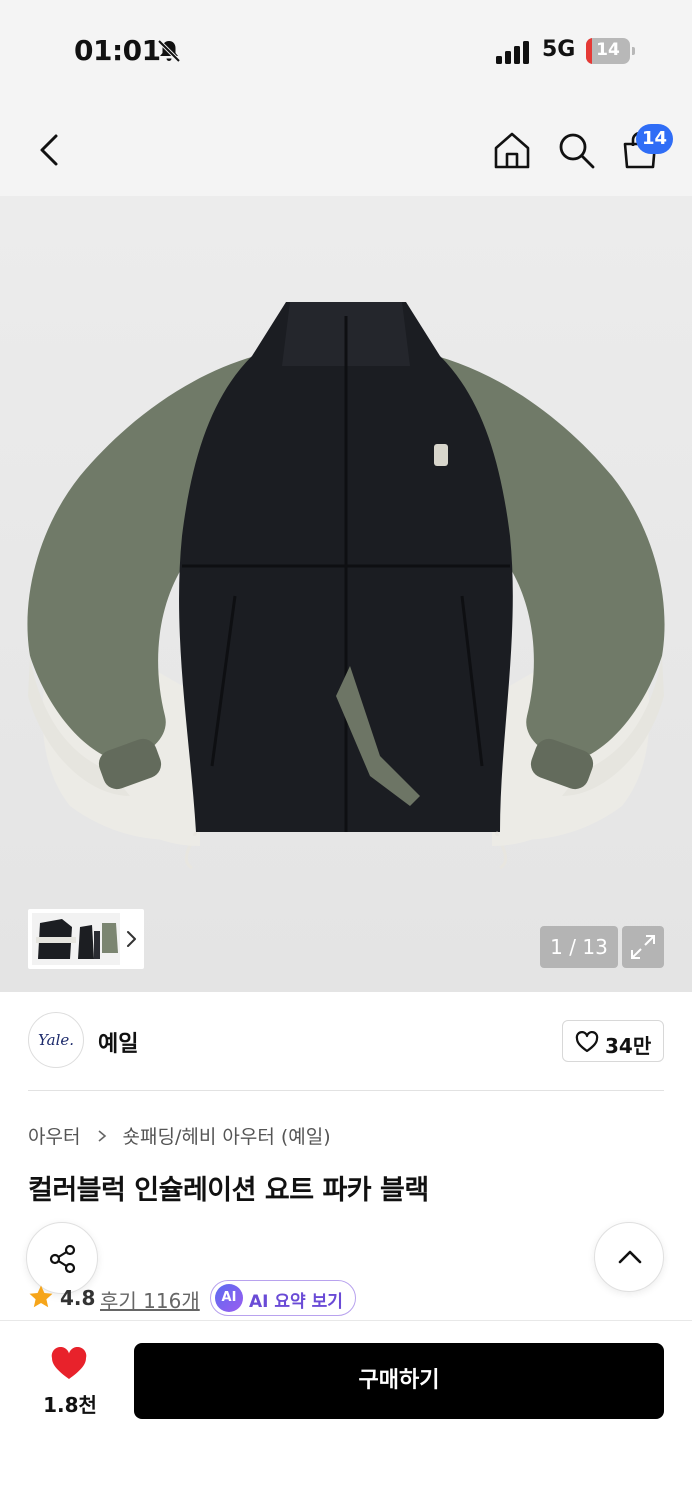 Image resolution: width=692 pixels, height=1500 pixels. I want to click on rating-value: 4.8, so click(78, 1298).